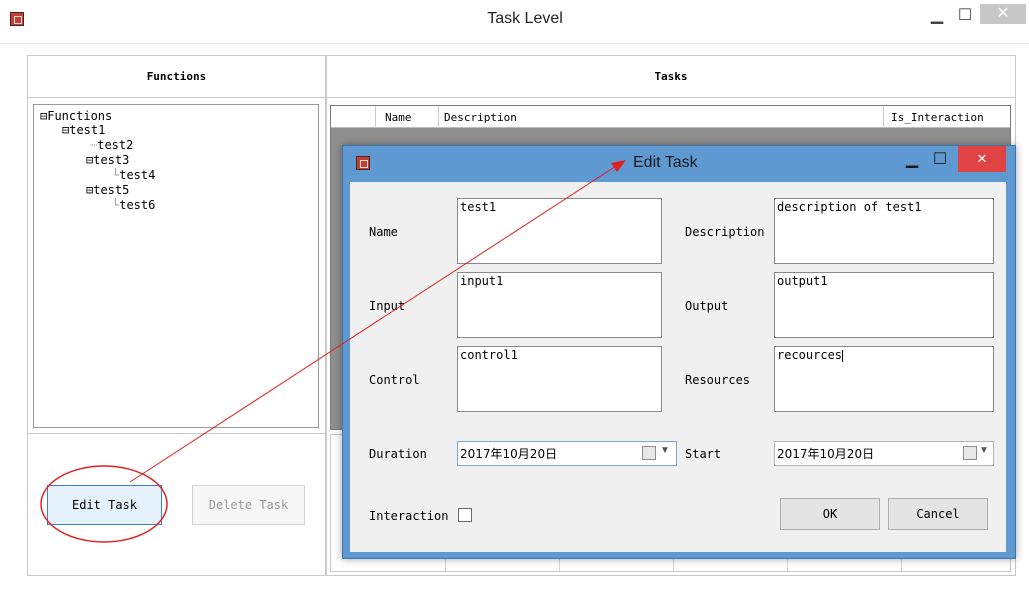  Describe the element at coordinates (104, 504) in the screenshot. I see `highlight-ellipse` at that location.